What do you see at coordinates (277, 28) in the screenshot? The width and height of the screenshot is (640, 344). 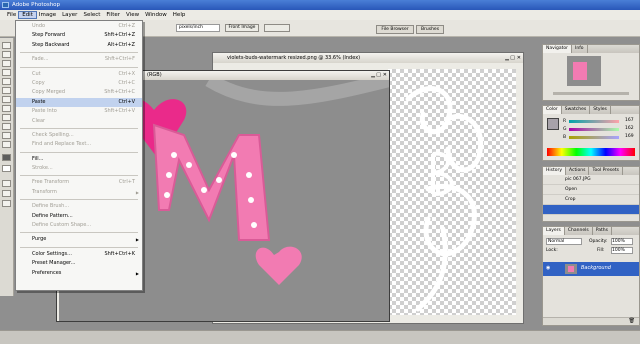 I see `clear-button` at bounding box center [277, 28].